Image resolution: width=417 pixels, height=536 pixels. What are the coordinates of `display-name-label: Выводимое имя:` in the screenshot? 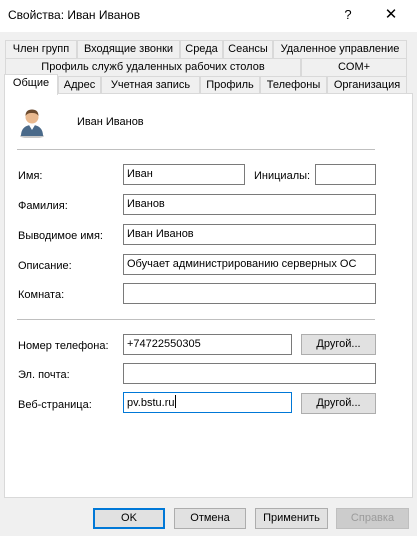 It's located at (60, 236).